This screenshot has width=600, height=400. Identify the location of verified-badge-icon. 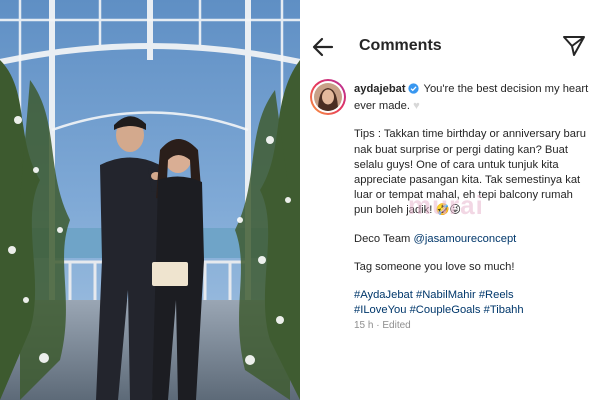
(413, 91).